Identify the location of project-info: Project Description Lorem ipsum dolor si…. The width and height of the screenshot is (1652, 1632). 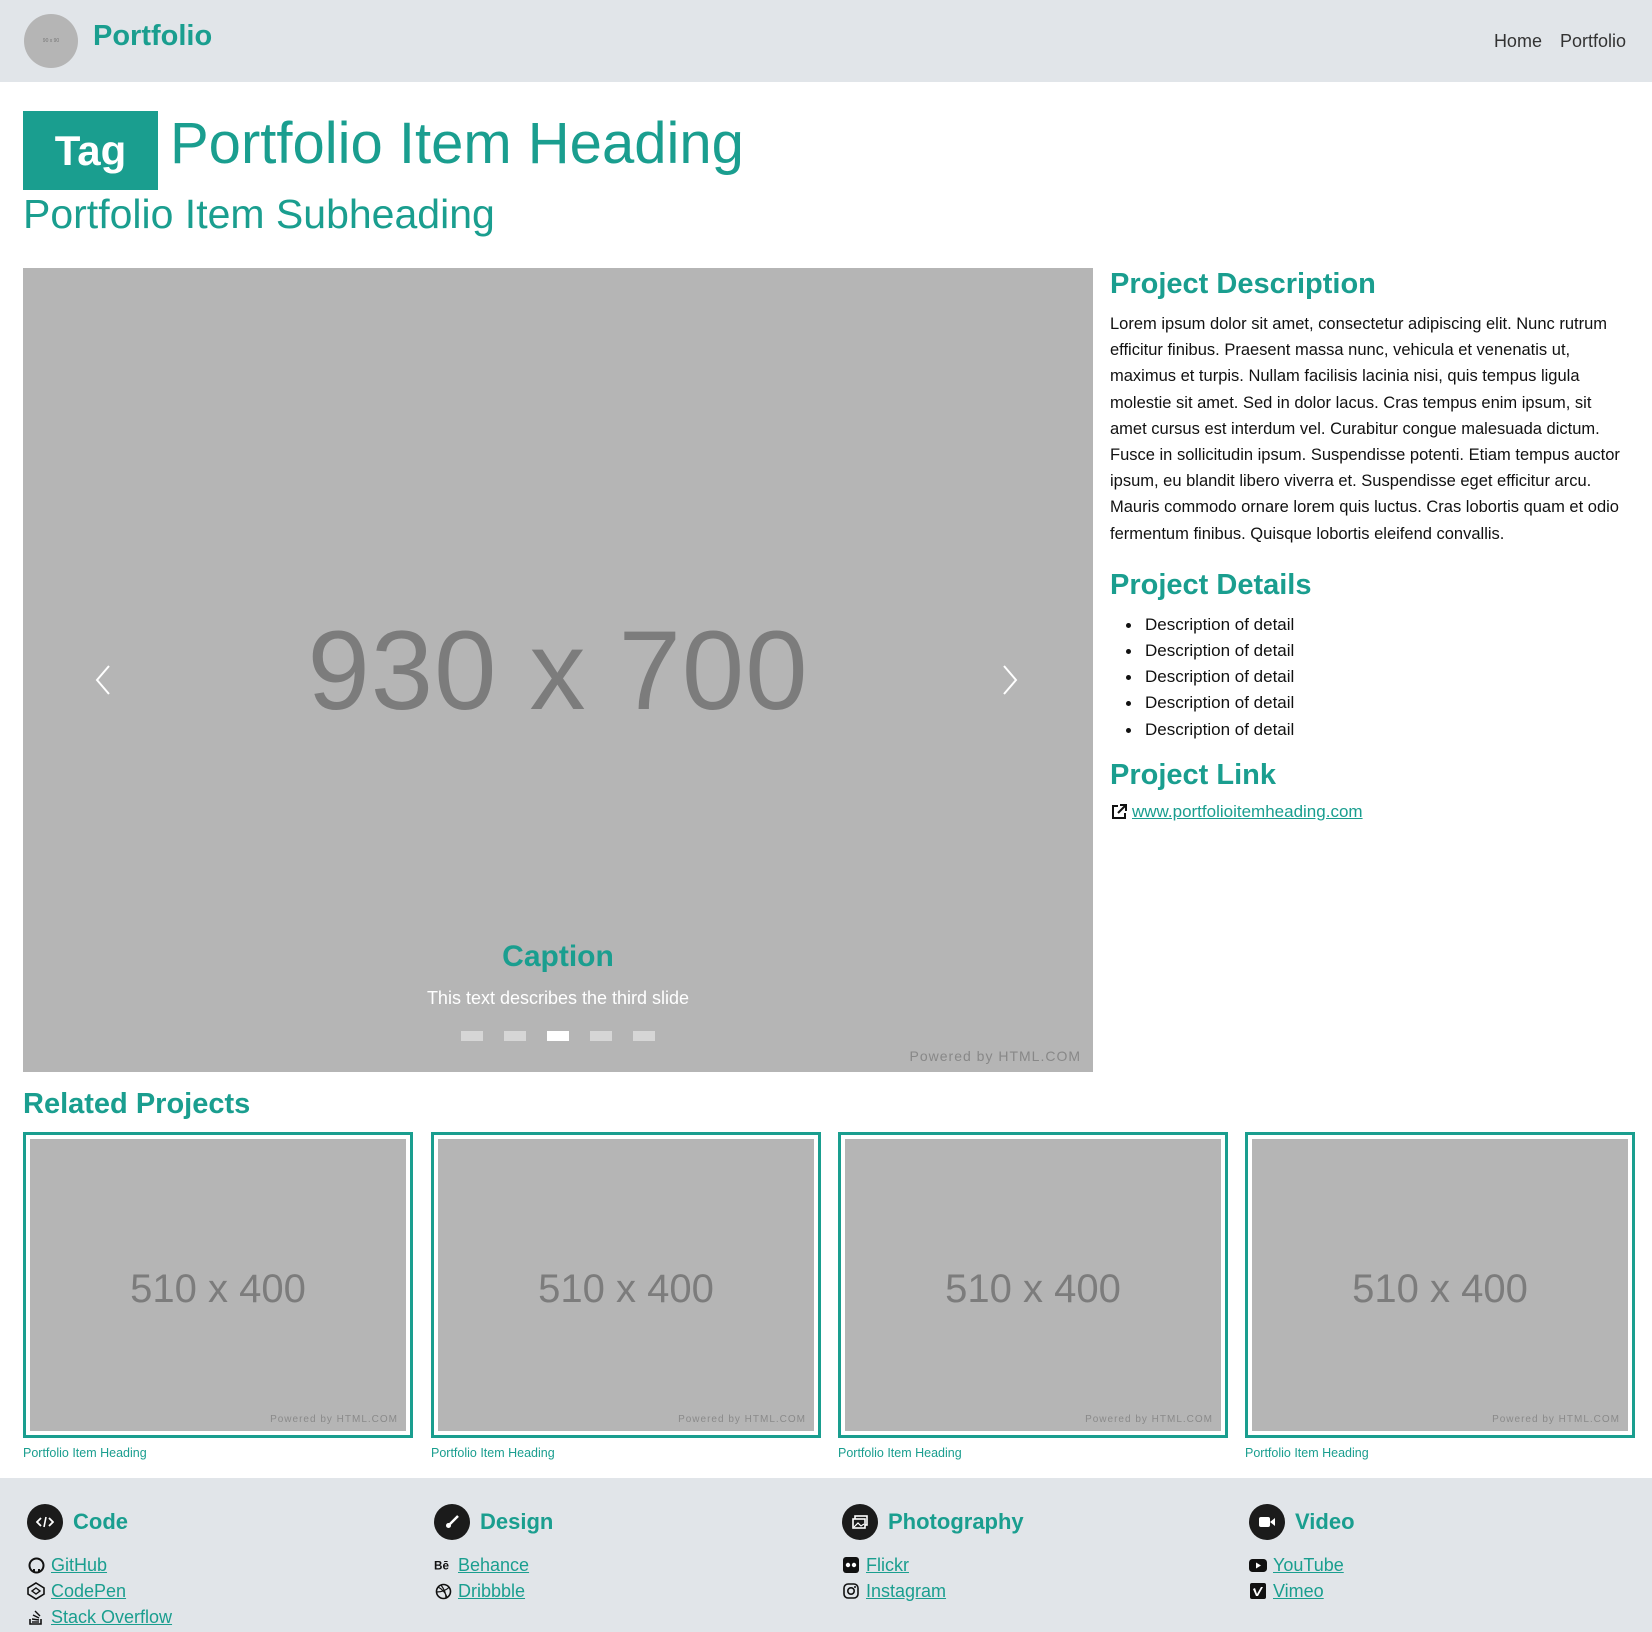
(1370, 545).